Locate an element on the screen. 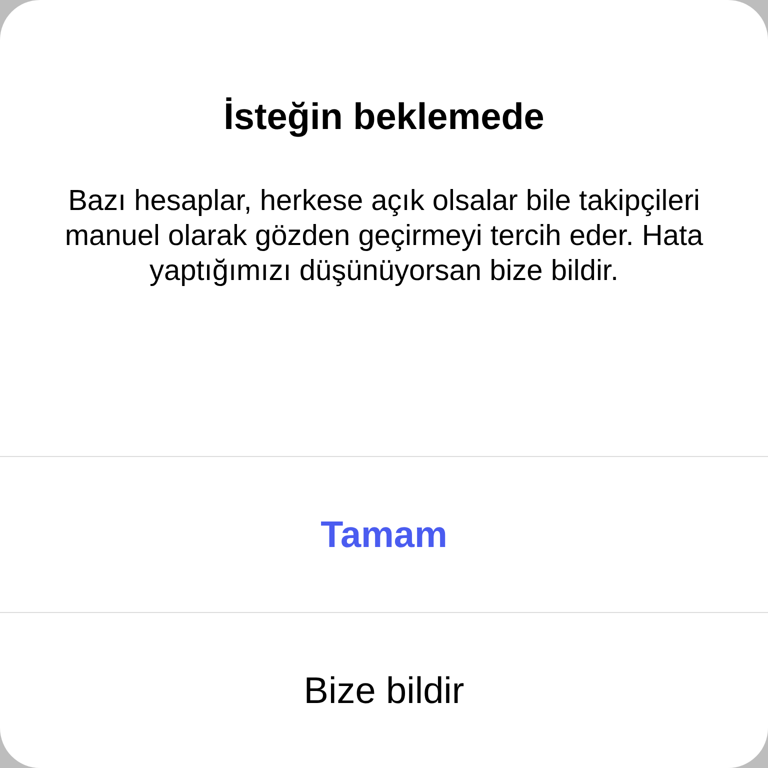 Image resolution: width=768 pixels, height=768 pixels. dialog-message: Bazı hesaplar, herkese açık olsalar bile takipçileri manuel olarak gözden geçirmeyi tercih eder. Hata yaptığımızı düşünüyorsan bize bildir. is located at coordinates (384, 236).